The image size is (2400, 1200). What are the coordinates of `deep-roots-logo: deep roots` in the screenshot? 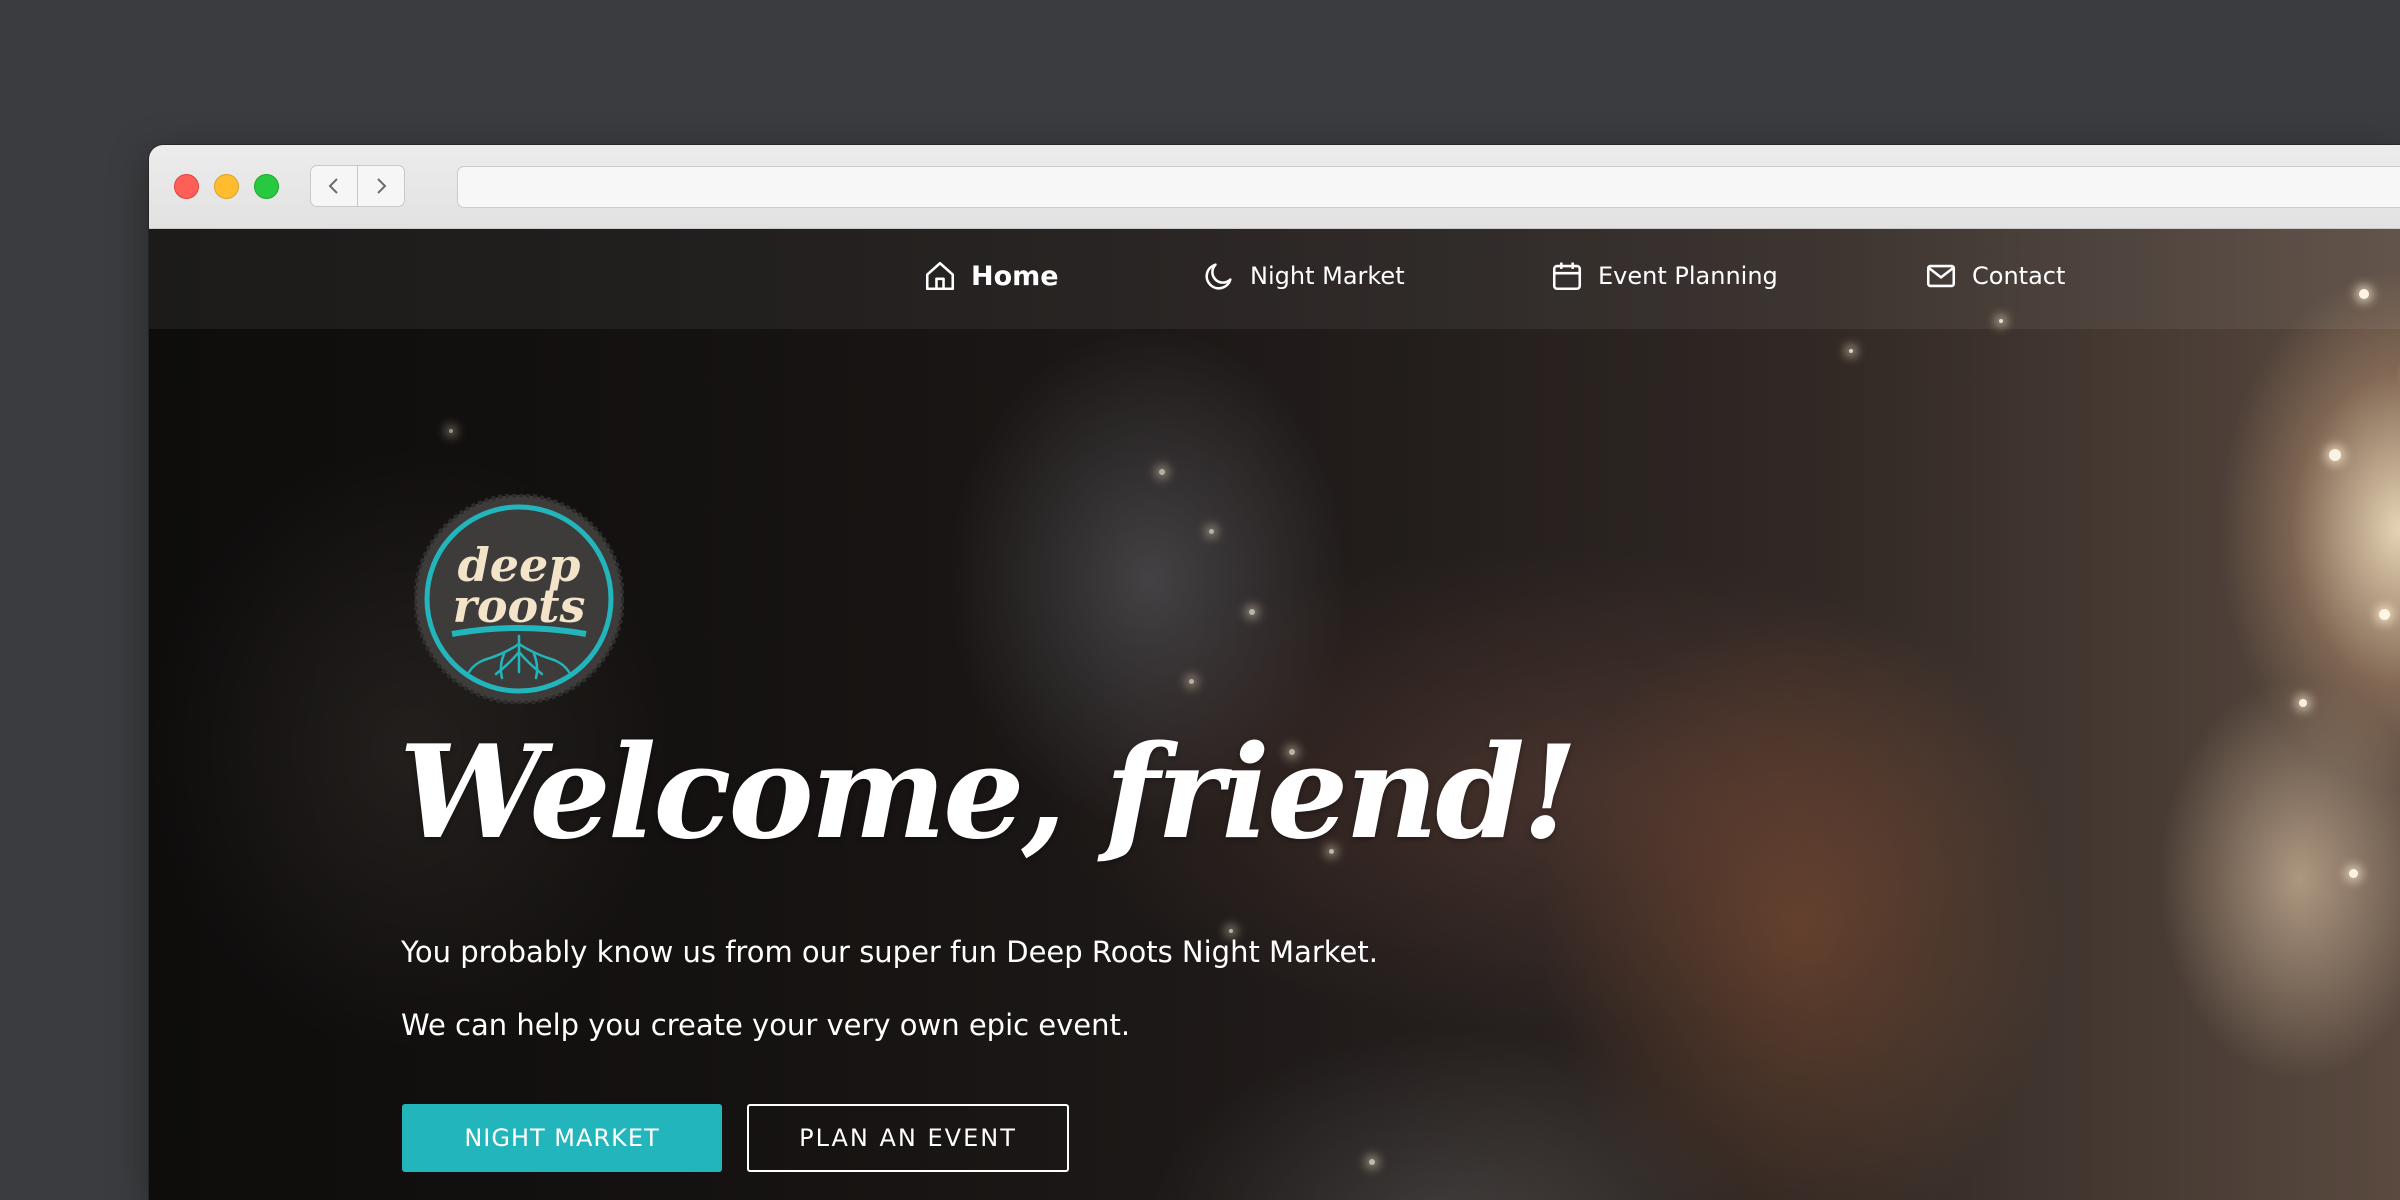 It's located at (519, 599).